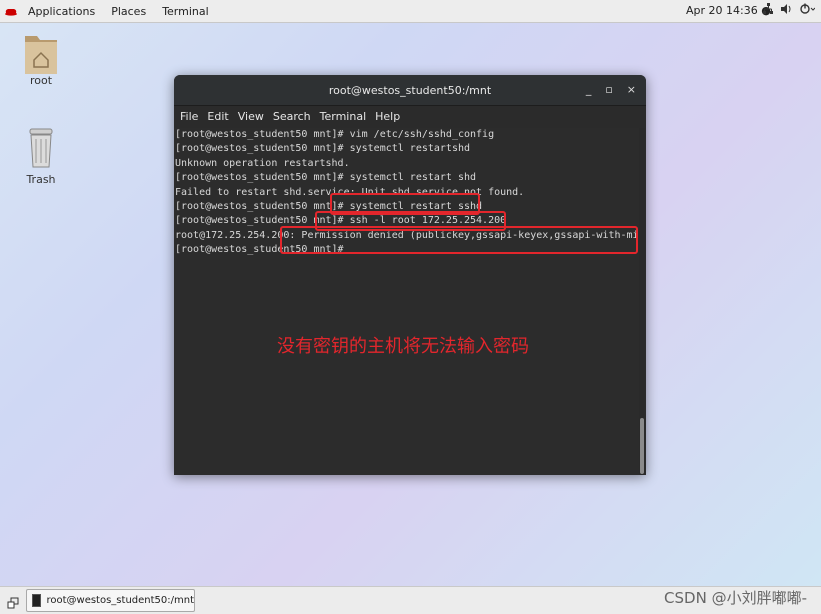 The width and height of the screenshot is (821, 614). What do you see at coordinates (608, 89) in the screenshot?
I see `maximize-button: ▫` at bounding box center [608, 89].